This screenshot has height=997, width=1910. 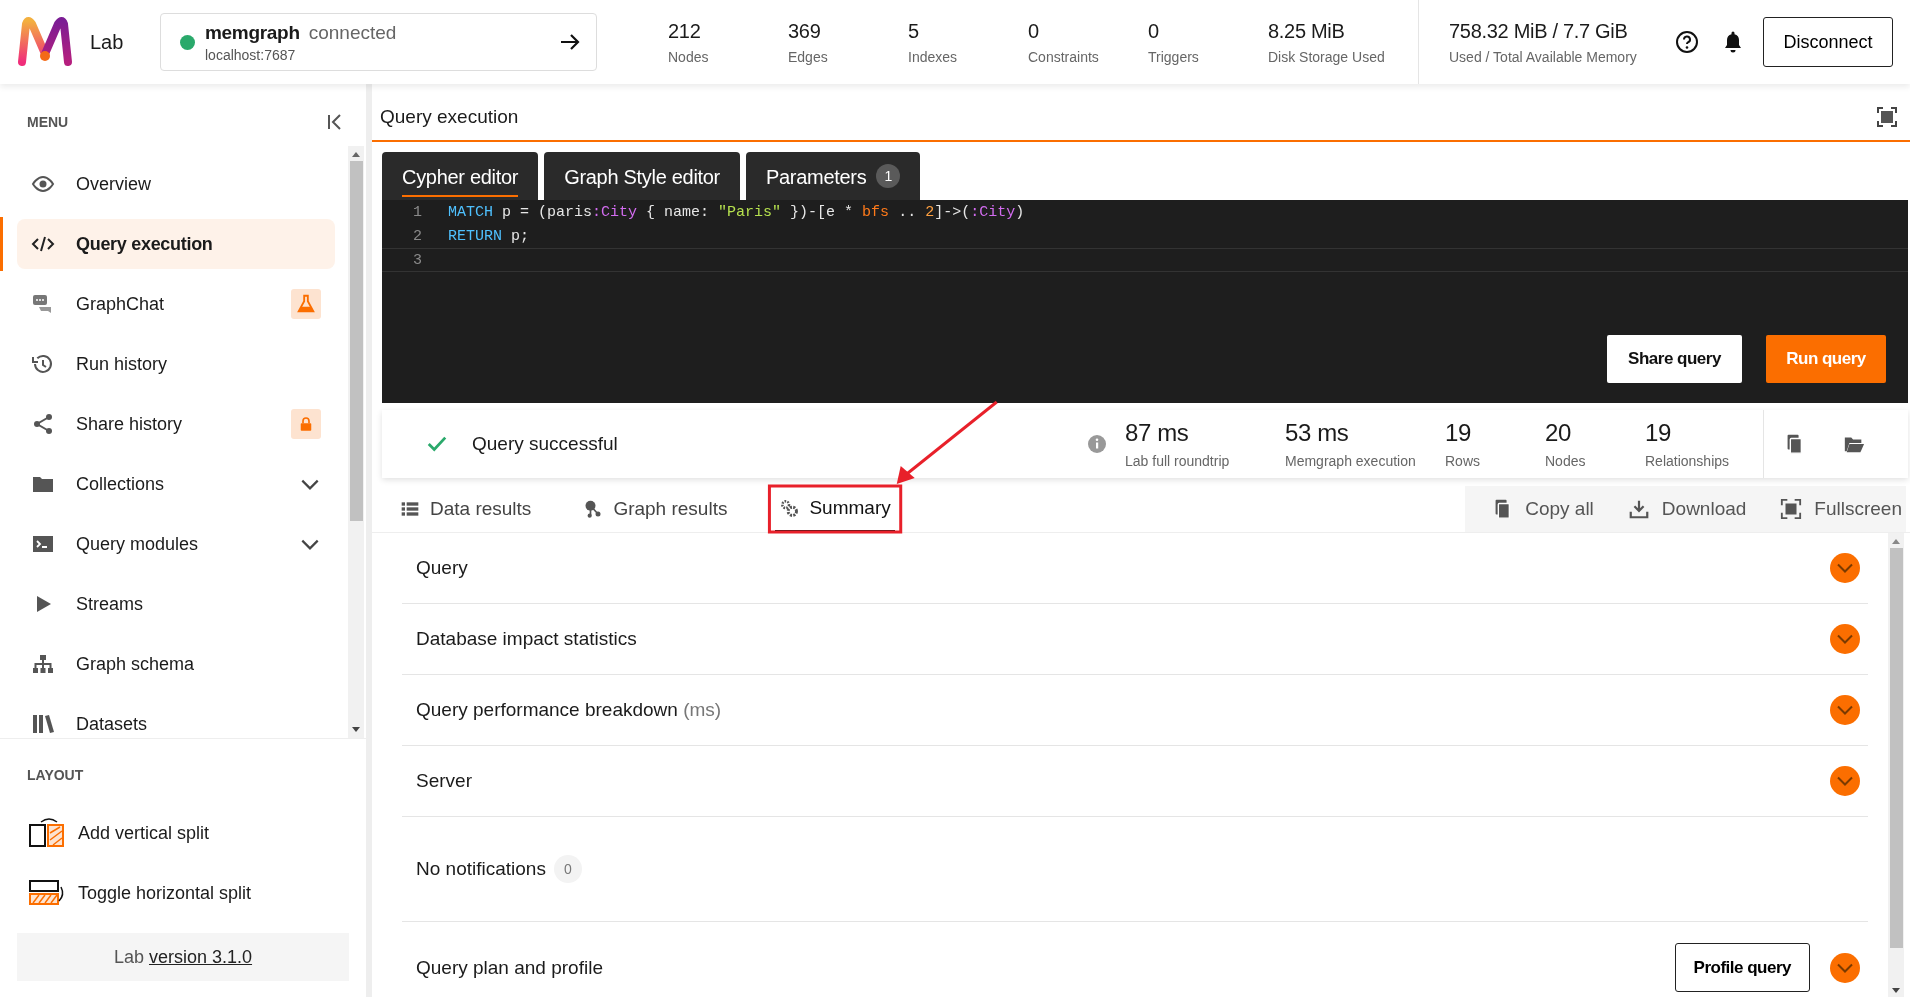 What do you see at coordinates (460, 176) in the screenshot?
I see `editor-tab: Cypher editor` at bounding box center [460, 176].